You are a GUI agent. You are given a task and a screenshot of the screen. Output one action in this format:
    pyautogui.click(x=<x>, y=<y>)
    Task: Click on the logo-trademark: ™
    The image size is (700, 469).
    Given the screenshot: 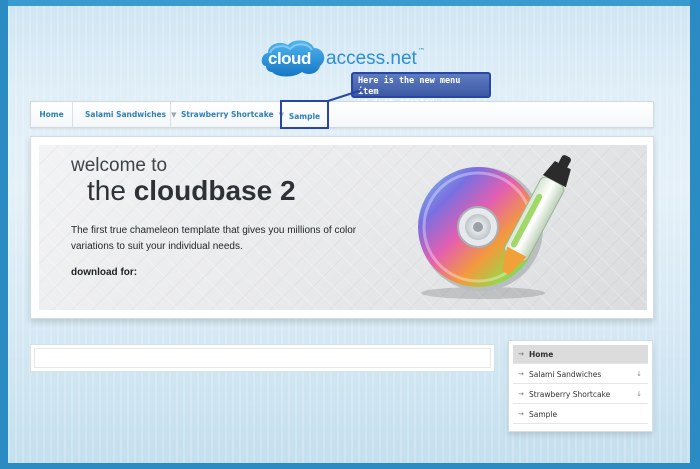 What is the action you would take?
    pyautogui.click(x=421, y=51)
    